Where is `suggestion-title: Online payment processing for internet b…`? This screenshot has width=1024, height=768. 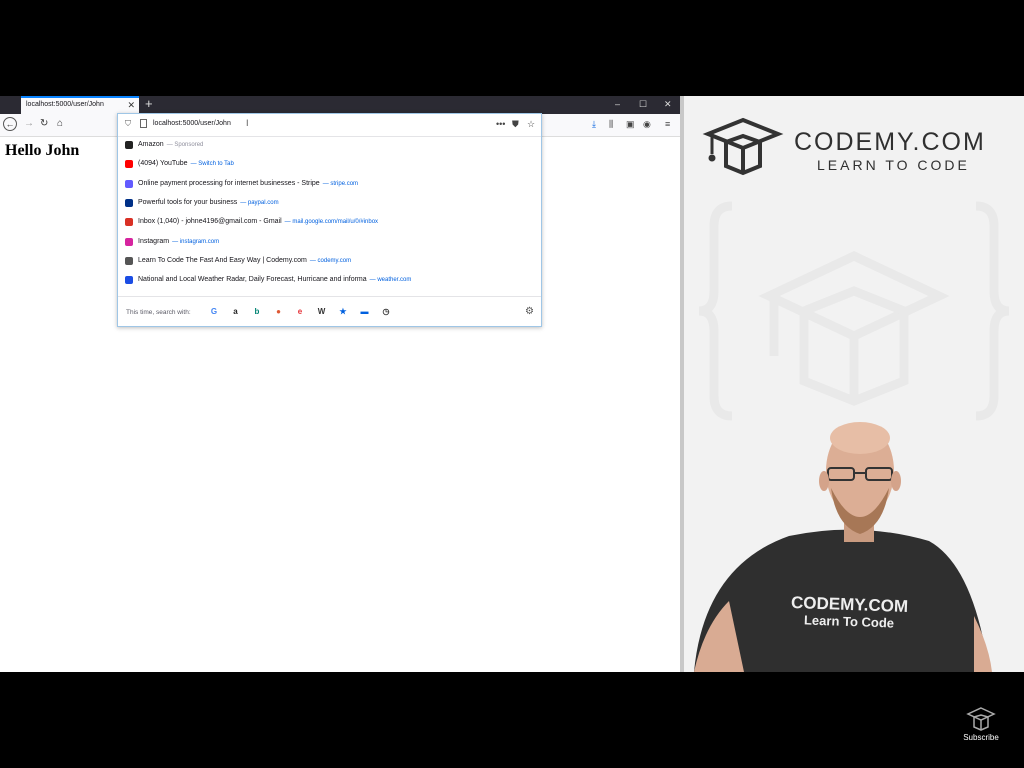 suggestion-title: Online payment processing for internet b… is located at coordinates (248, 183).